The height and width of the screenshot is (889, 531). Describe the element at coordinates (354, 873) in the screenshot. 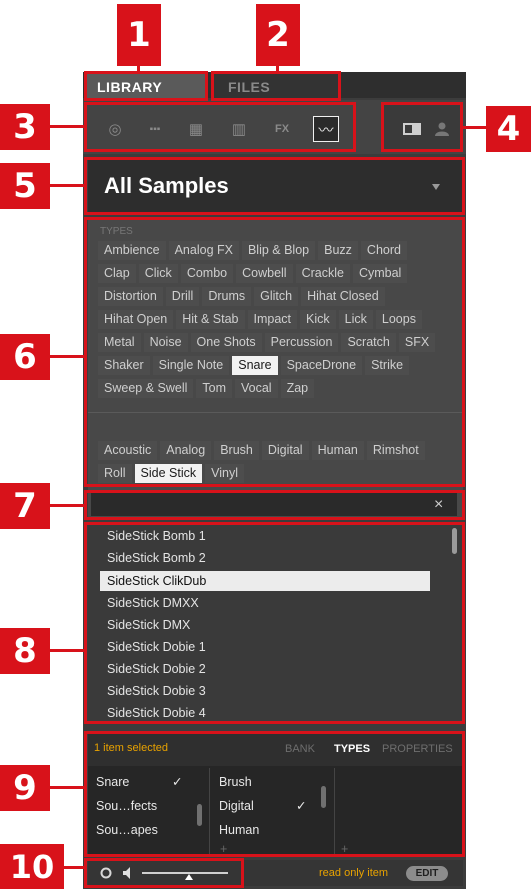

I see `readonly-status: read only item` at that location.